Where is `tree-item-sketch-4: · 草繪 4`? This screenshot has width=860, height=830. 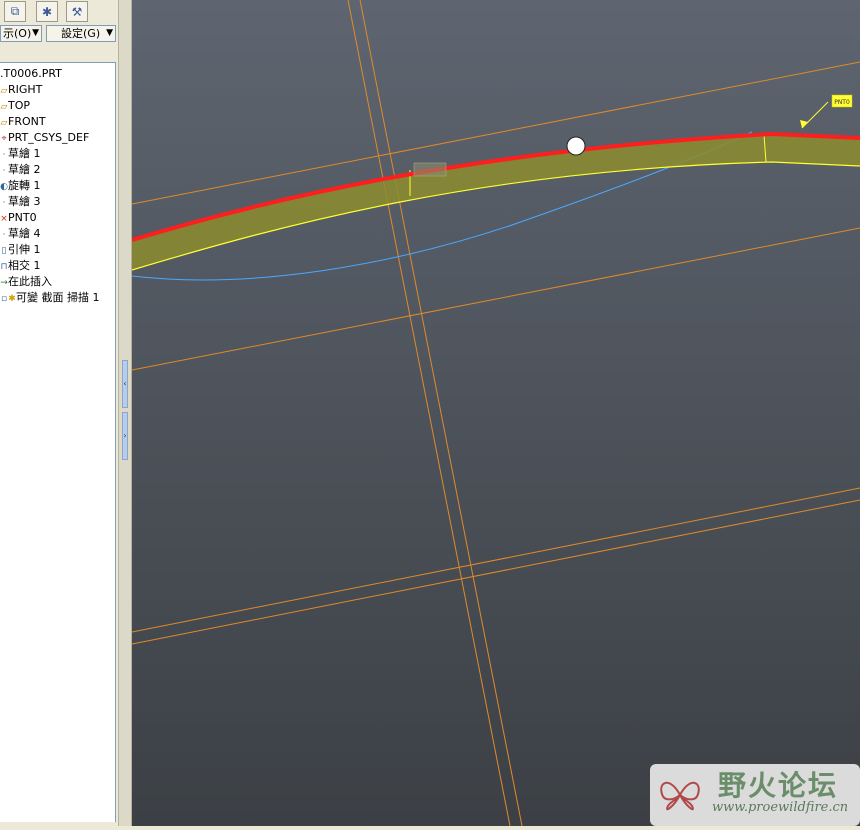
tree-item-sketch-4: · 草繪 4 is located at coordinates (20, 234).